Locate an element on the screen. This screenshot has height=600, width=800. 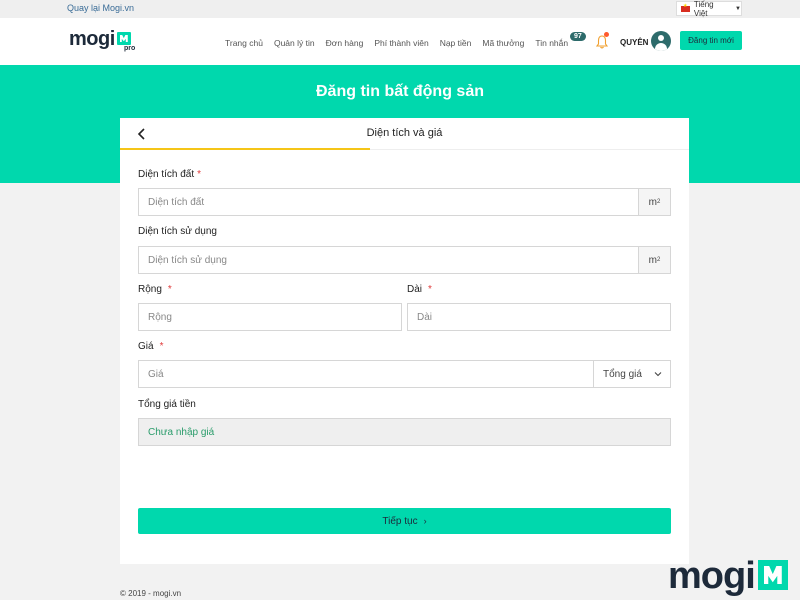
land-area-unit: m2 is located at coordinates (654, 202).